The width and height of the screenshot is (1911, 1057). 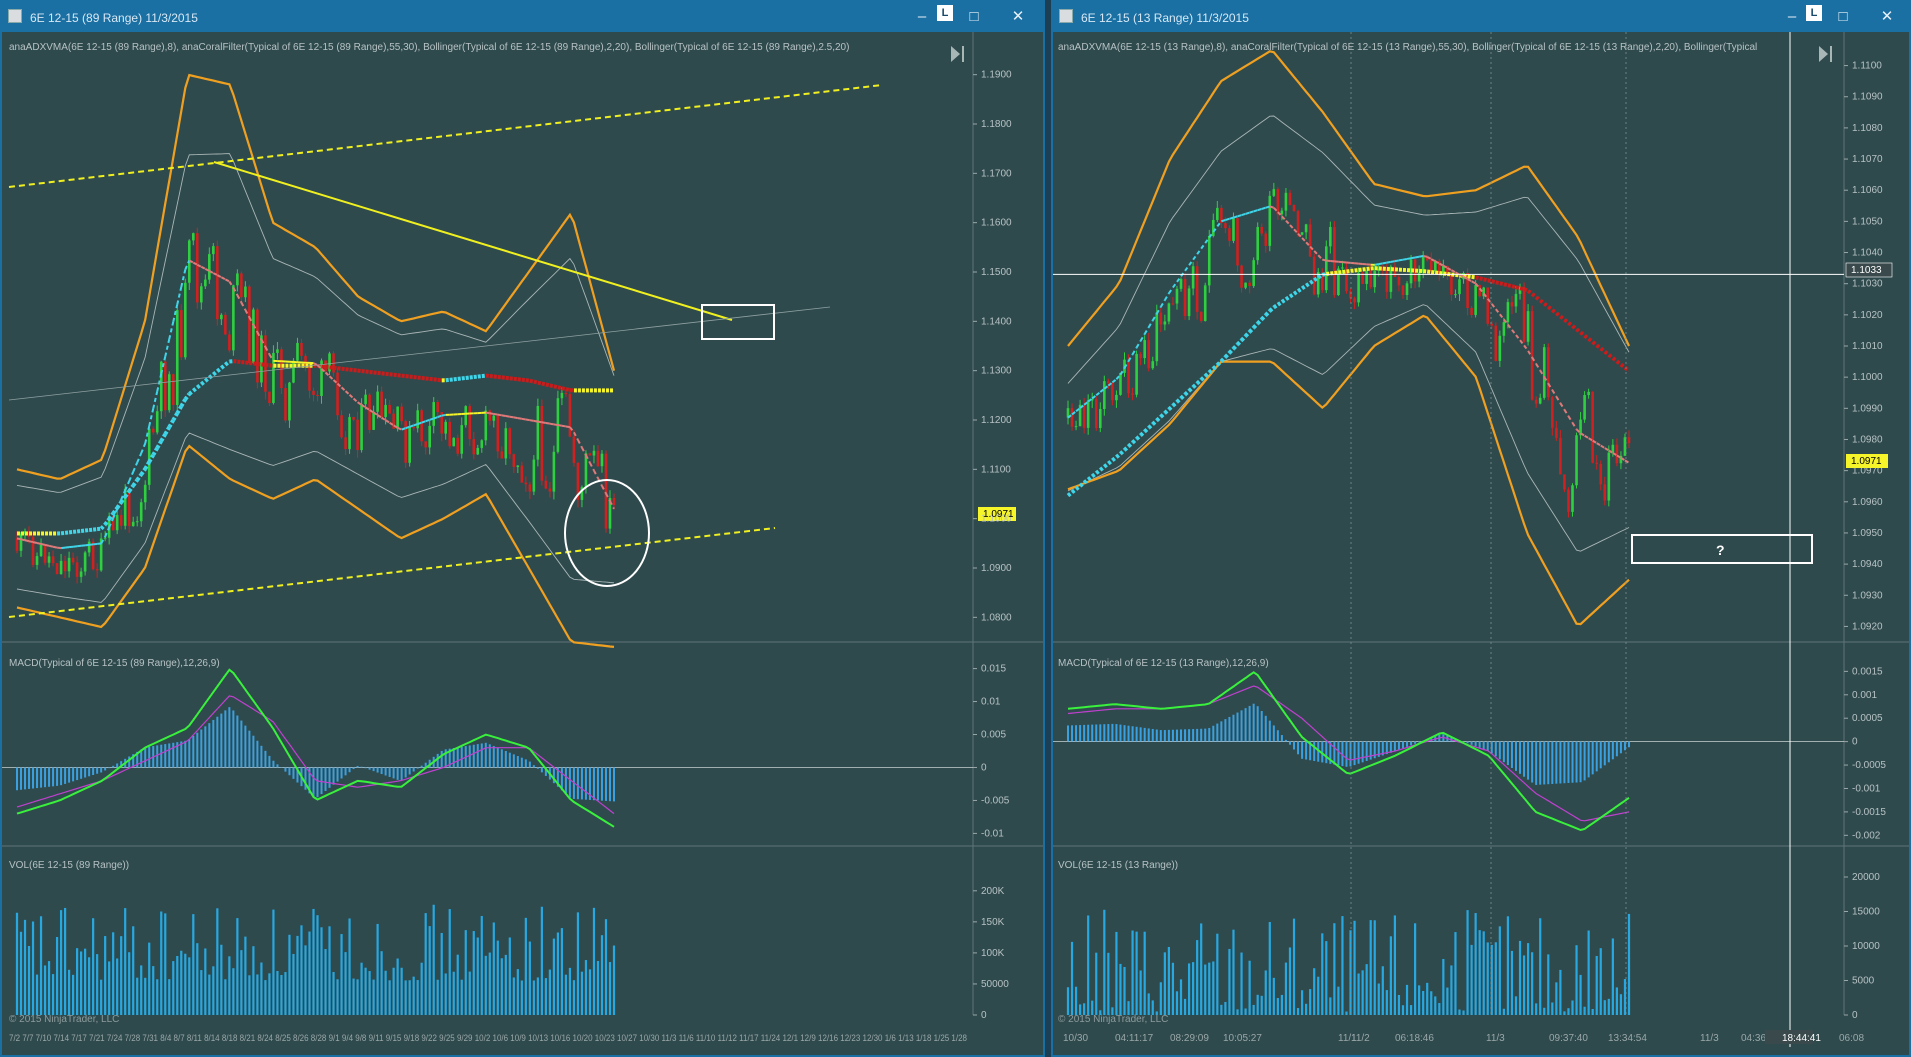 I want to click on chart-app-icon, so click(x=15, y=16).